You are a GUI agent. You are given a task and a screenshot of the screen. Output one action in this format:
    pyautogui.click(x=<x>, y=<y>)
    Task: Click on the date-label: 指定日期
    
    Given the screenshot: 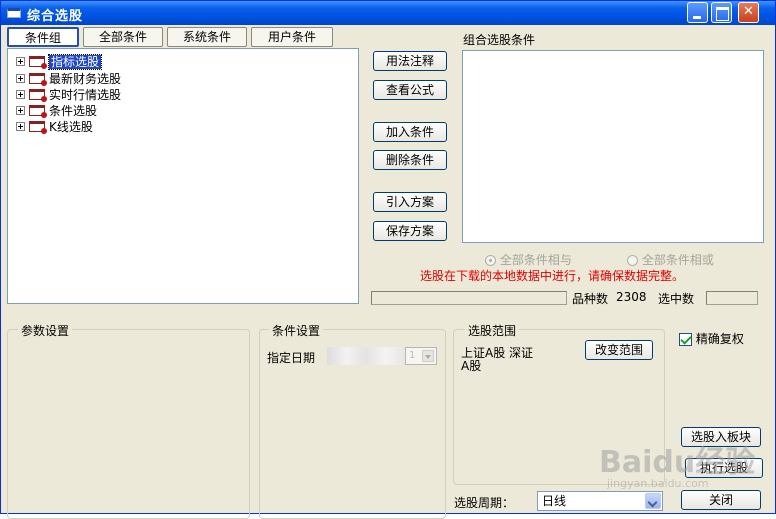 What is the action you would take?
    pyautogui.click(x=291, y=358)
    